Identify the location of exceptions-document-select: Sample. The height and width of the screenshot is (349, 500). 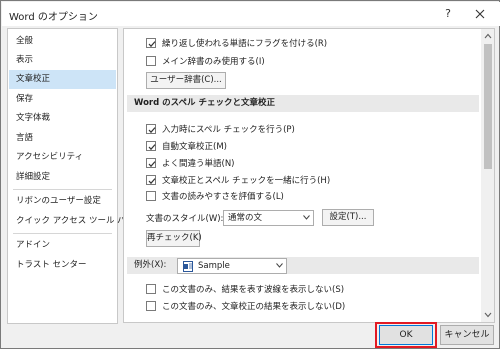
(232, 266).